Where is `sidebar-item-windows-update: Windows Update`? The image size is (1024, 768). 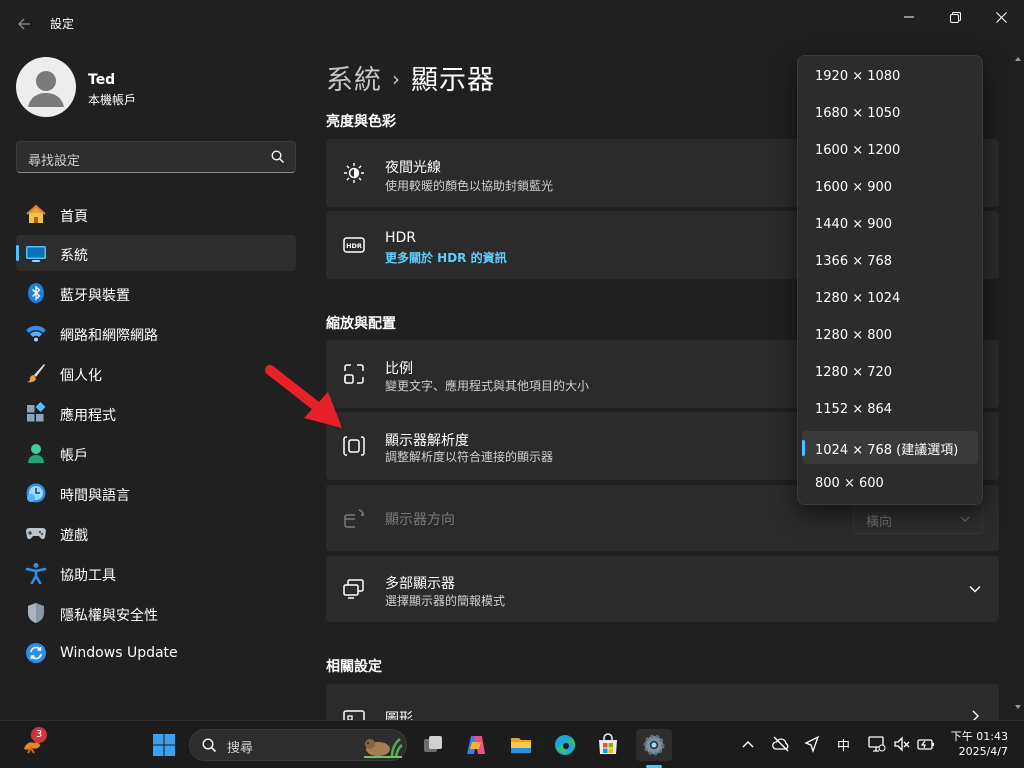 sidebar-item-windows-update: Windows Update is located at coordinates (156, 653).